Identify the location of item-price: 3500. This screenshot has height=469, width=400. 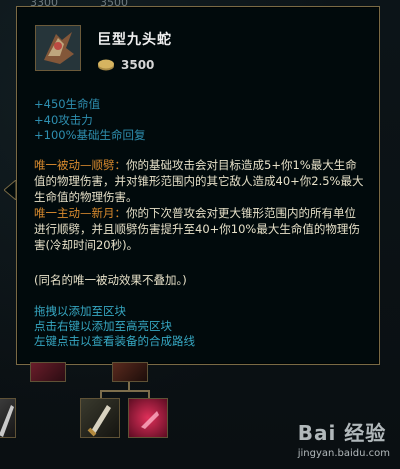
(138, 65).